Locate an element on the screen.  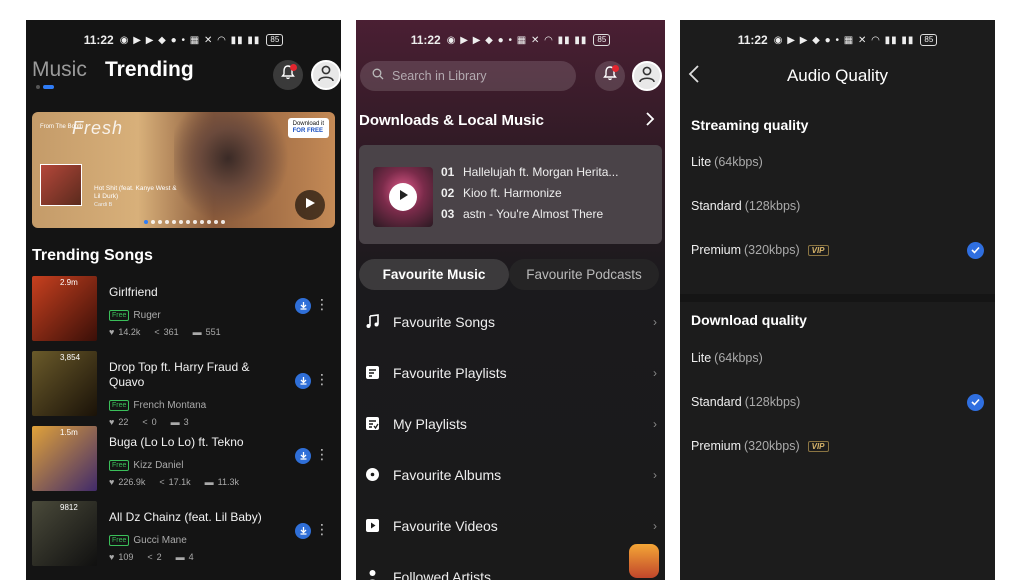
play-count: 2.9m is located at coordinates (69, 282).